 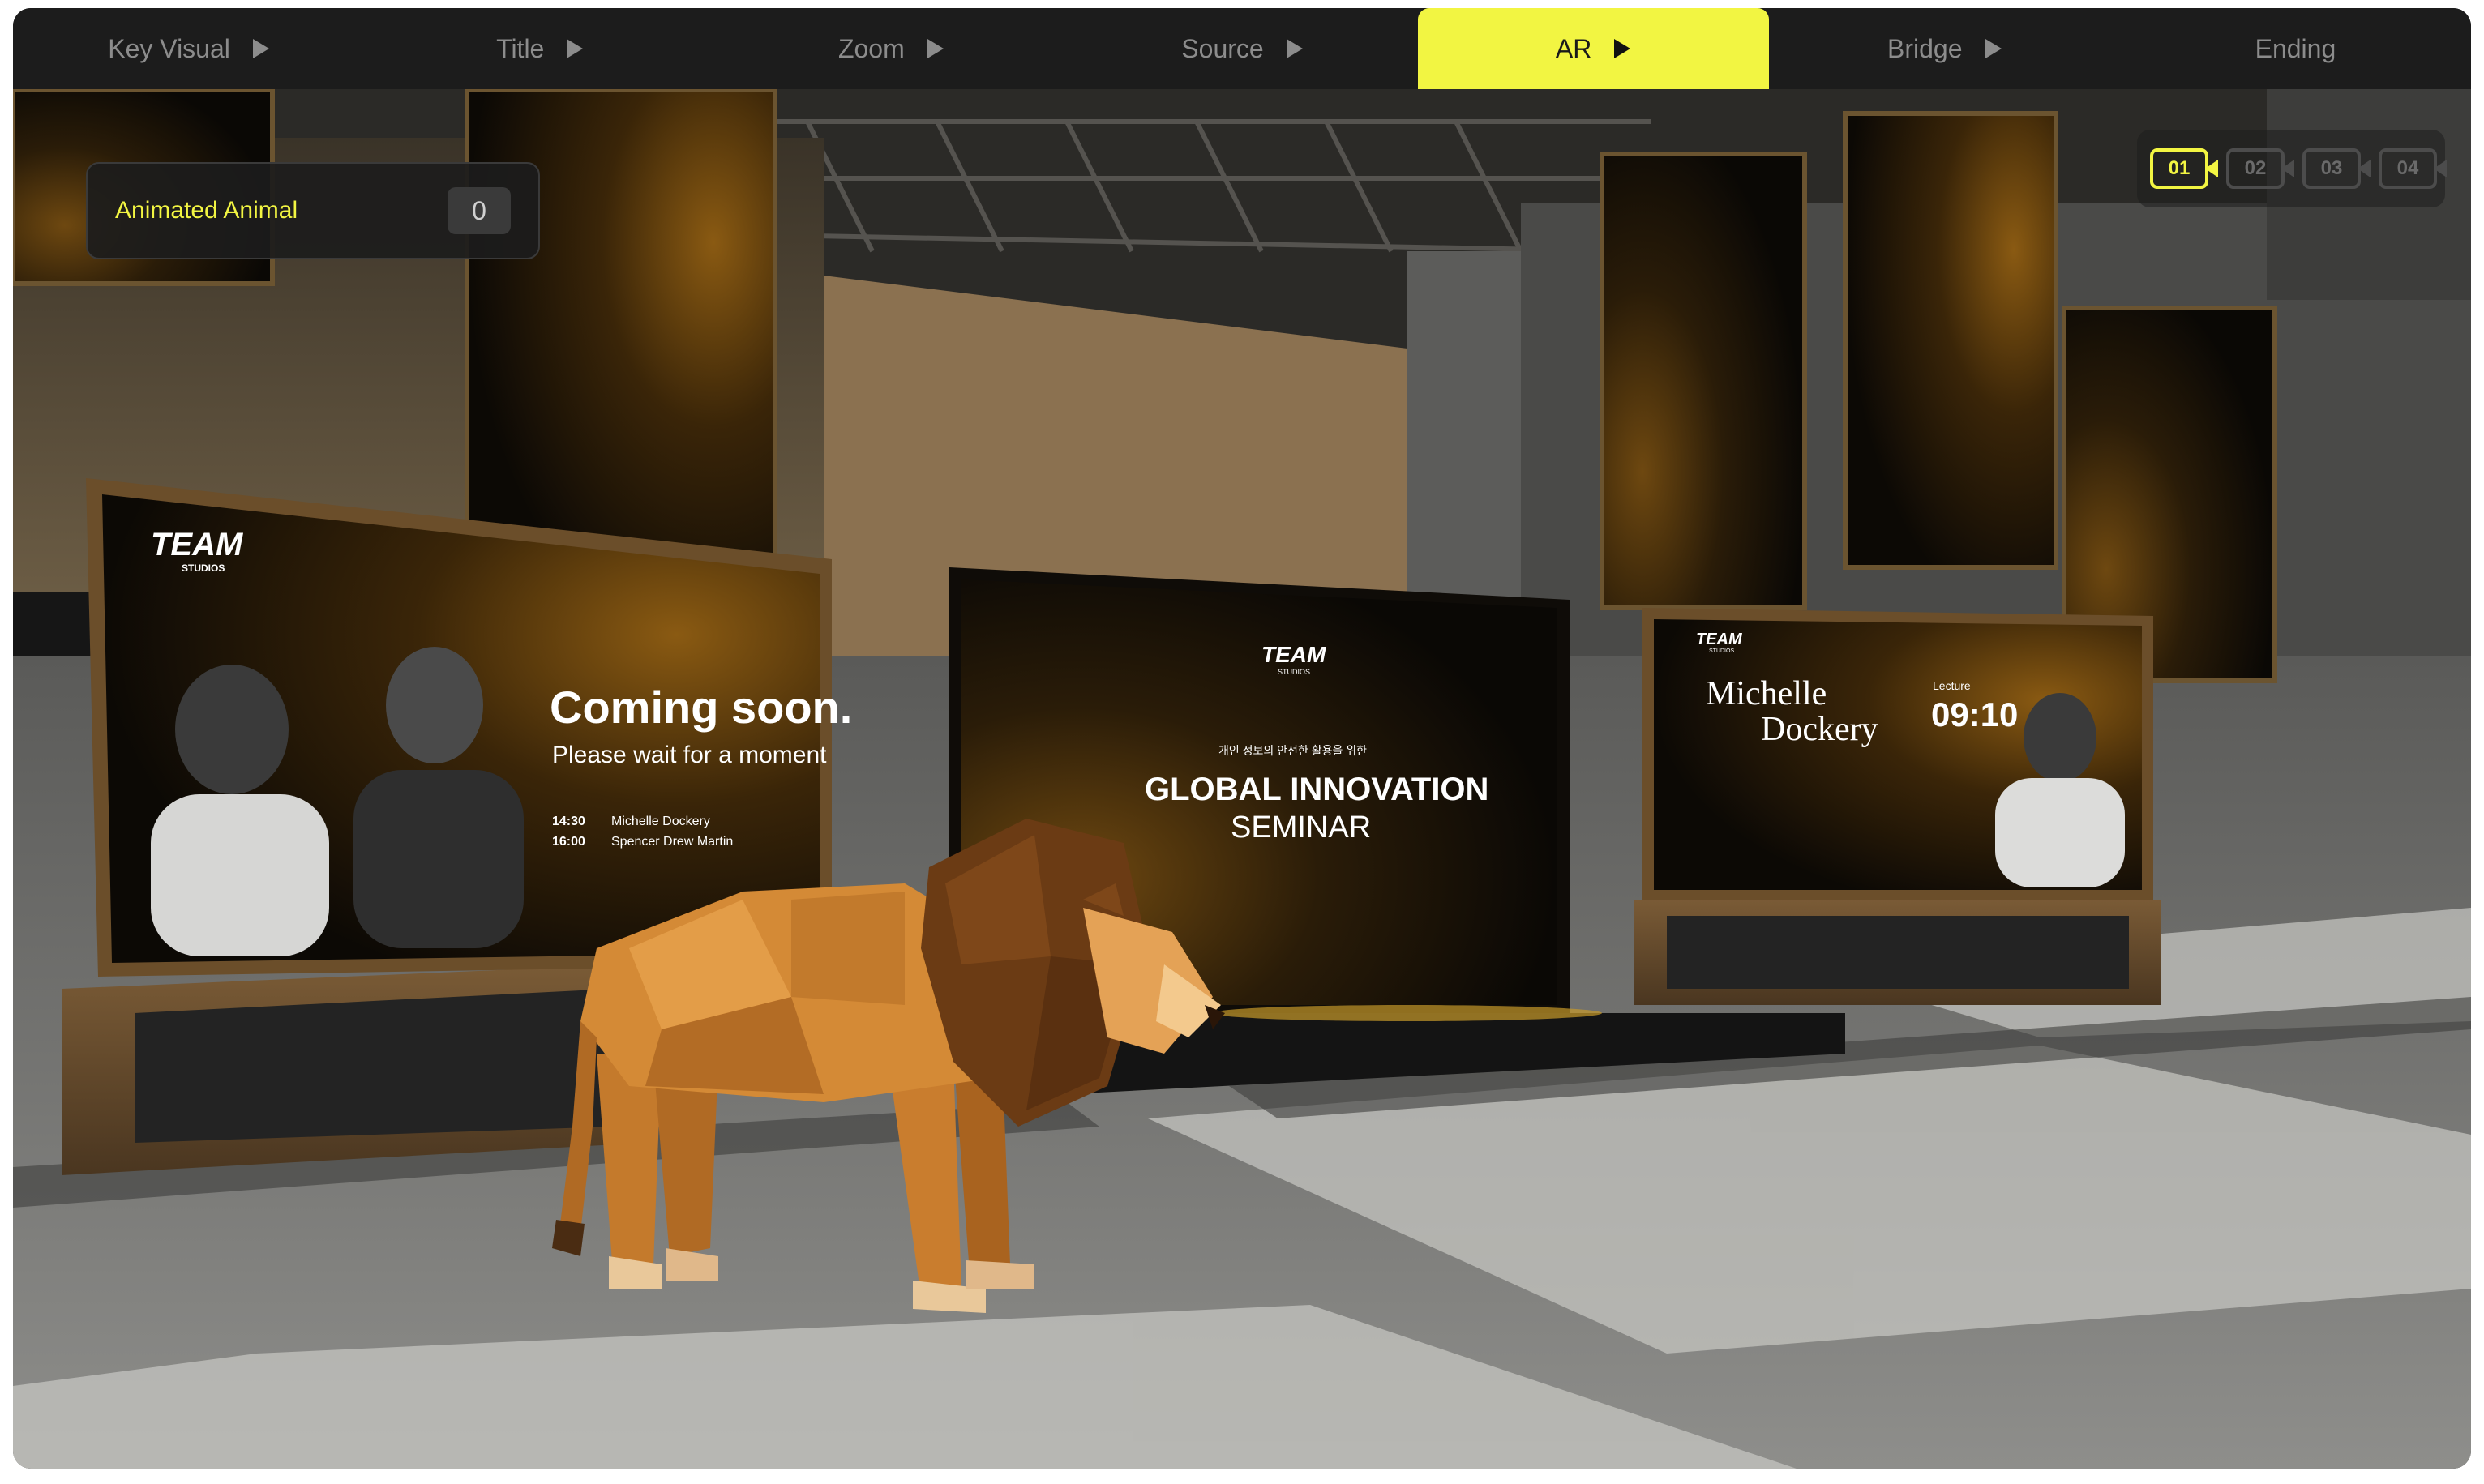 I want to click on center-screen-kicker: 개인 정보의 안전한 활용을 위한, so click(x=1292, y=750).